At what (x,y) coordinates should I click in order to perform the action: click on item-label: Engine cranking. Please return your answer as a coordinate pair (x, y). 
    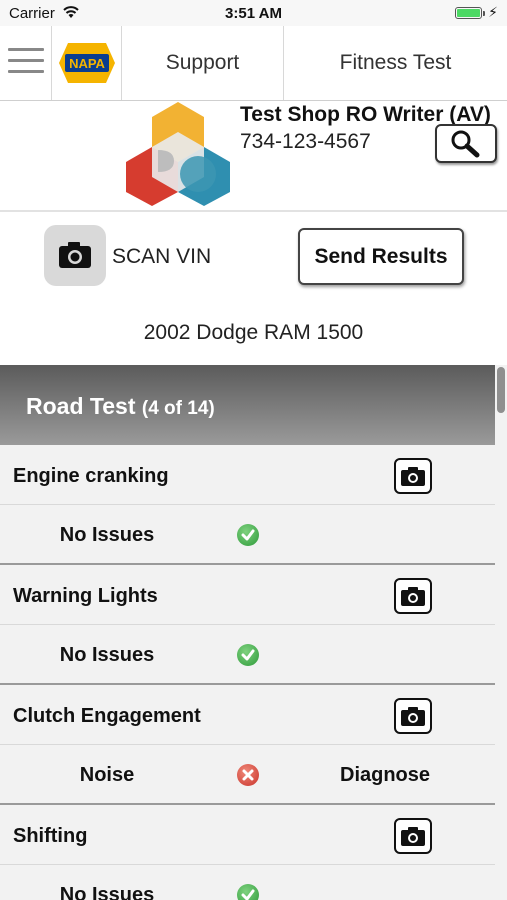
    Looking at the image, I should click on (91, 476).